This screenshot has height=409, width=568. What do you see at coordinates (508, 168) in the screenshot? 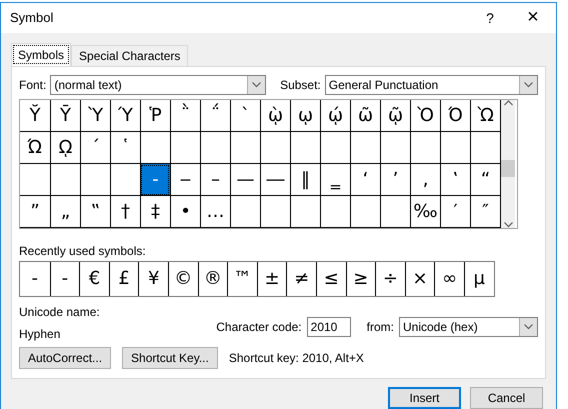
I see `scrollbar-thumb` at bounding box center [508, 168].